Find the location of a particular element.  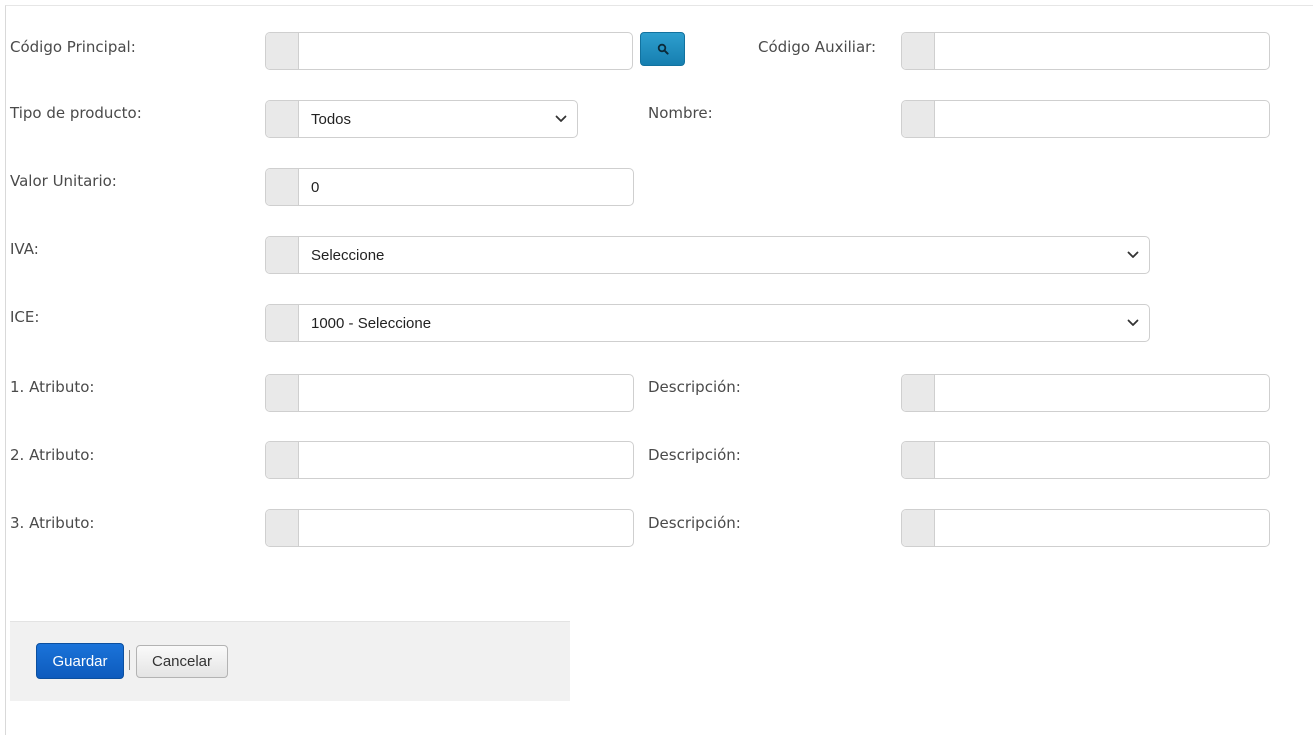

tipo-producto-value: Todos is located at coordinates (331, 119).